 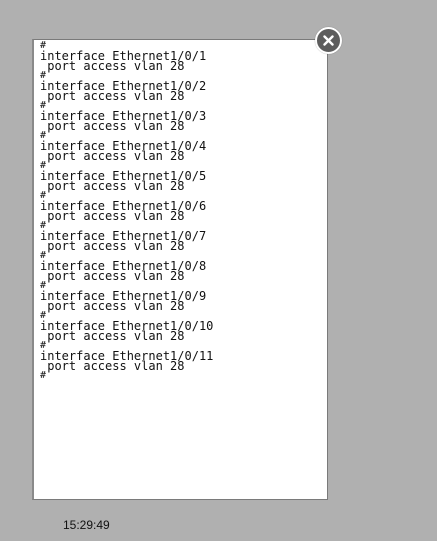 I want to click on close-icon, so click(x=328, y=40).